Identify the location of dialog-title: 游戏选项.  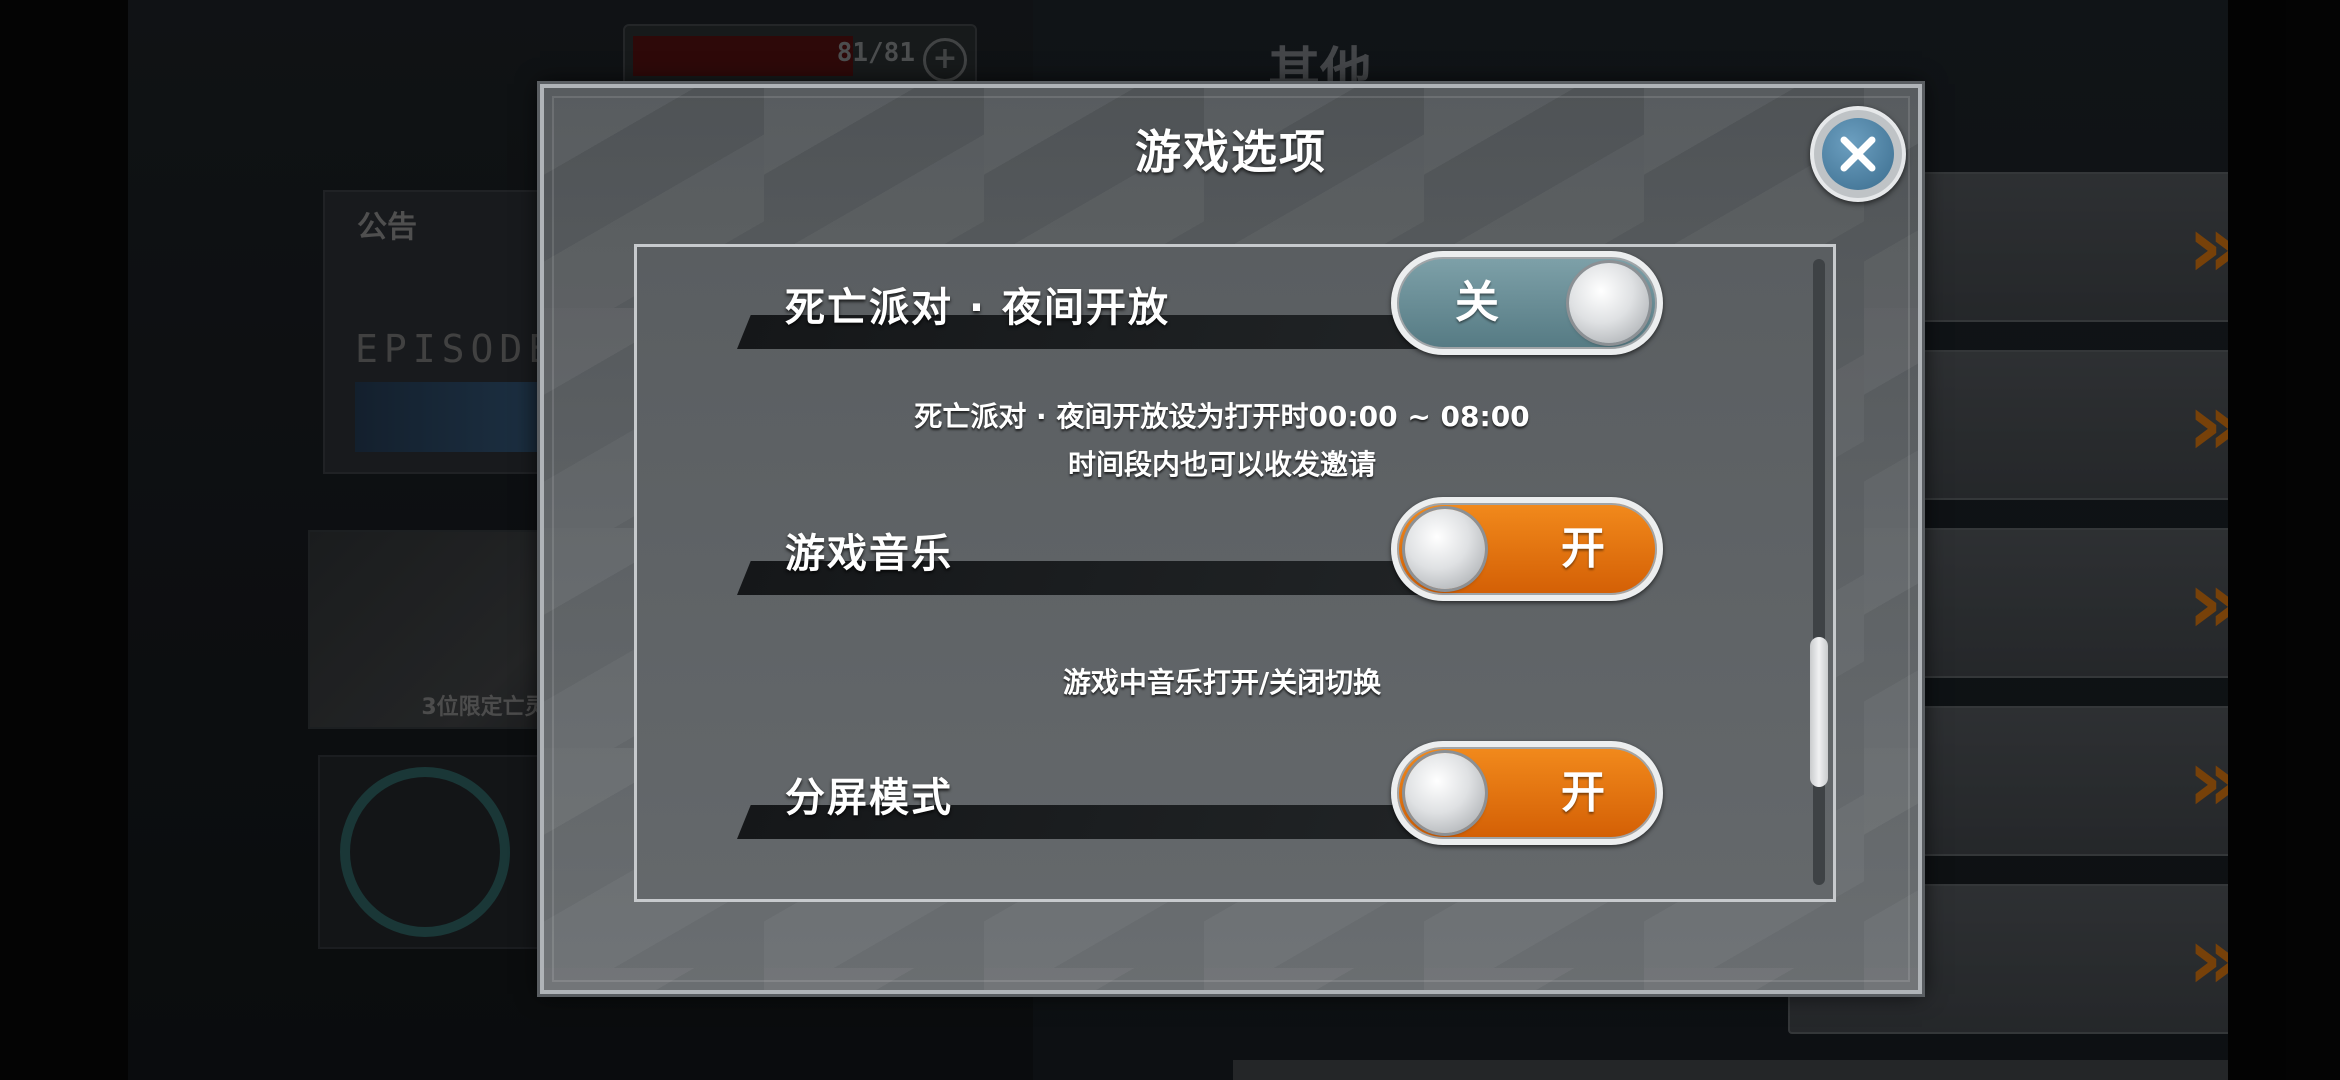
(1231, 152).